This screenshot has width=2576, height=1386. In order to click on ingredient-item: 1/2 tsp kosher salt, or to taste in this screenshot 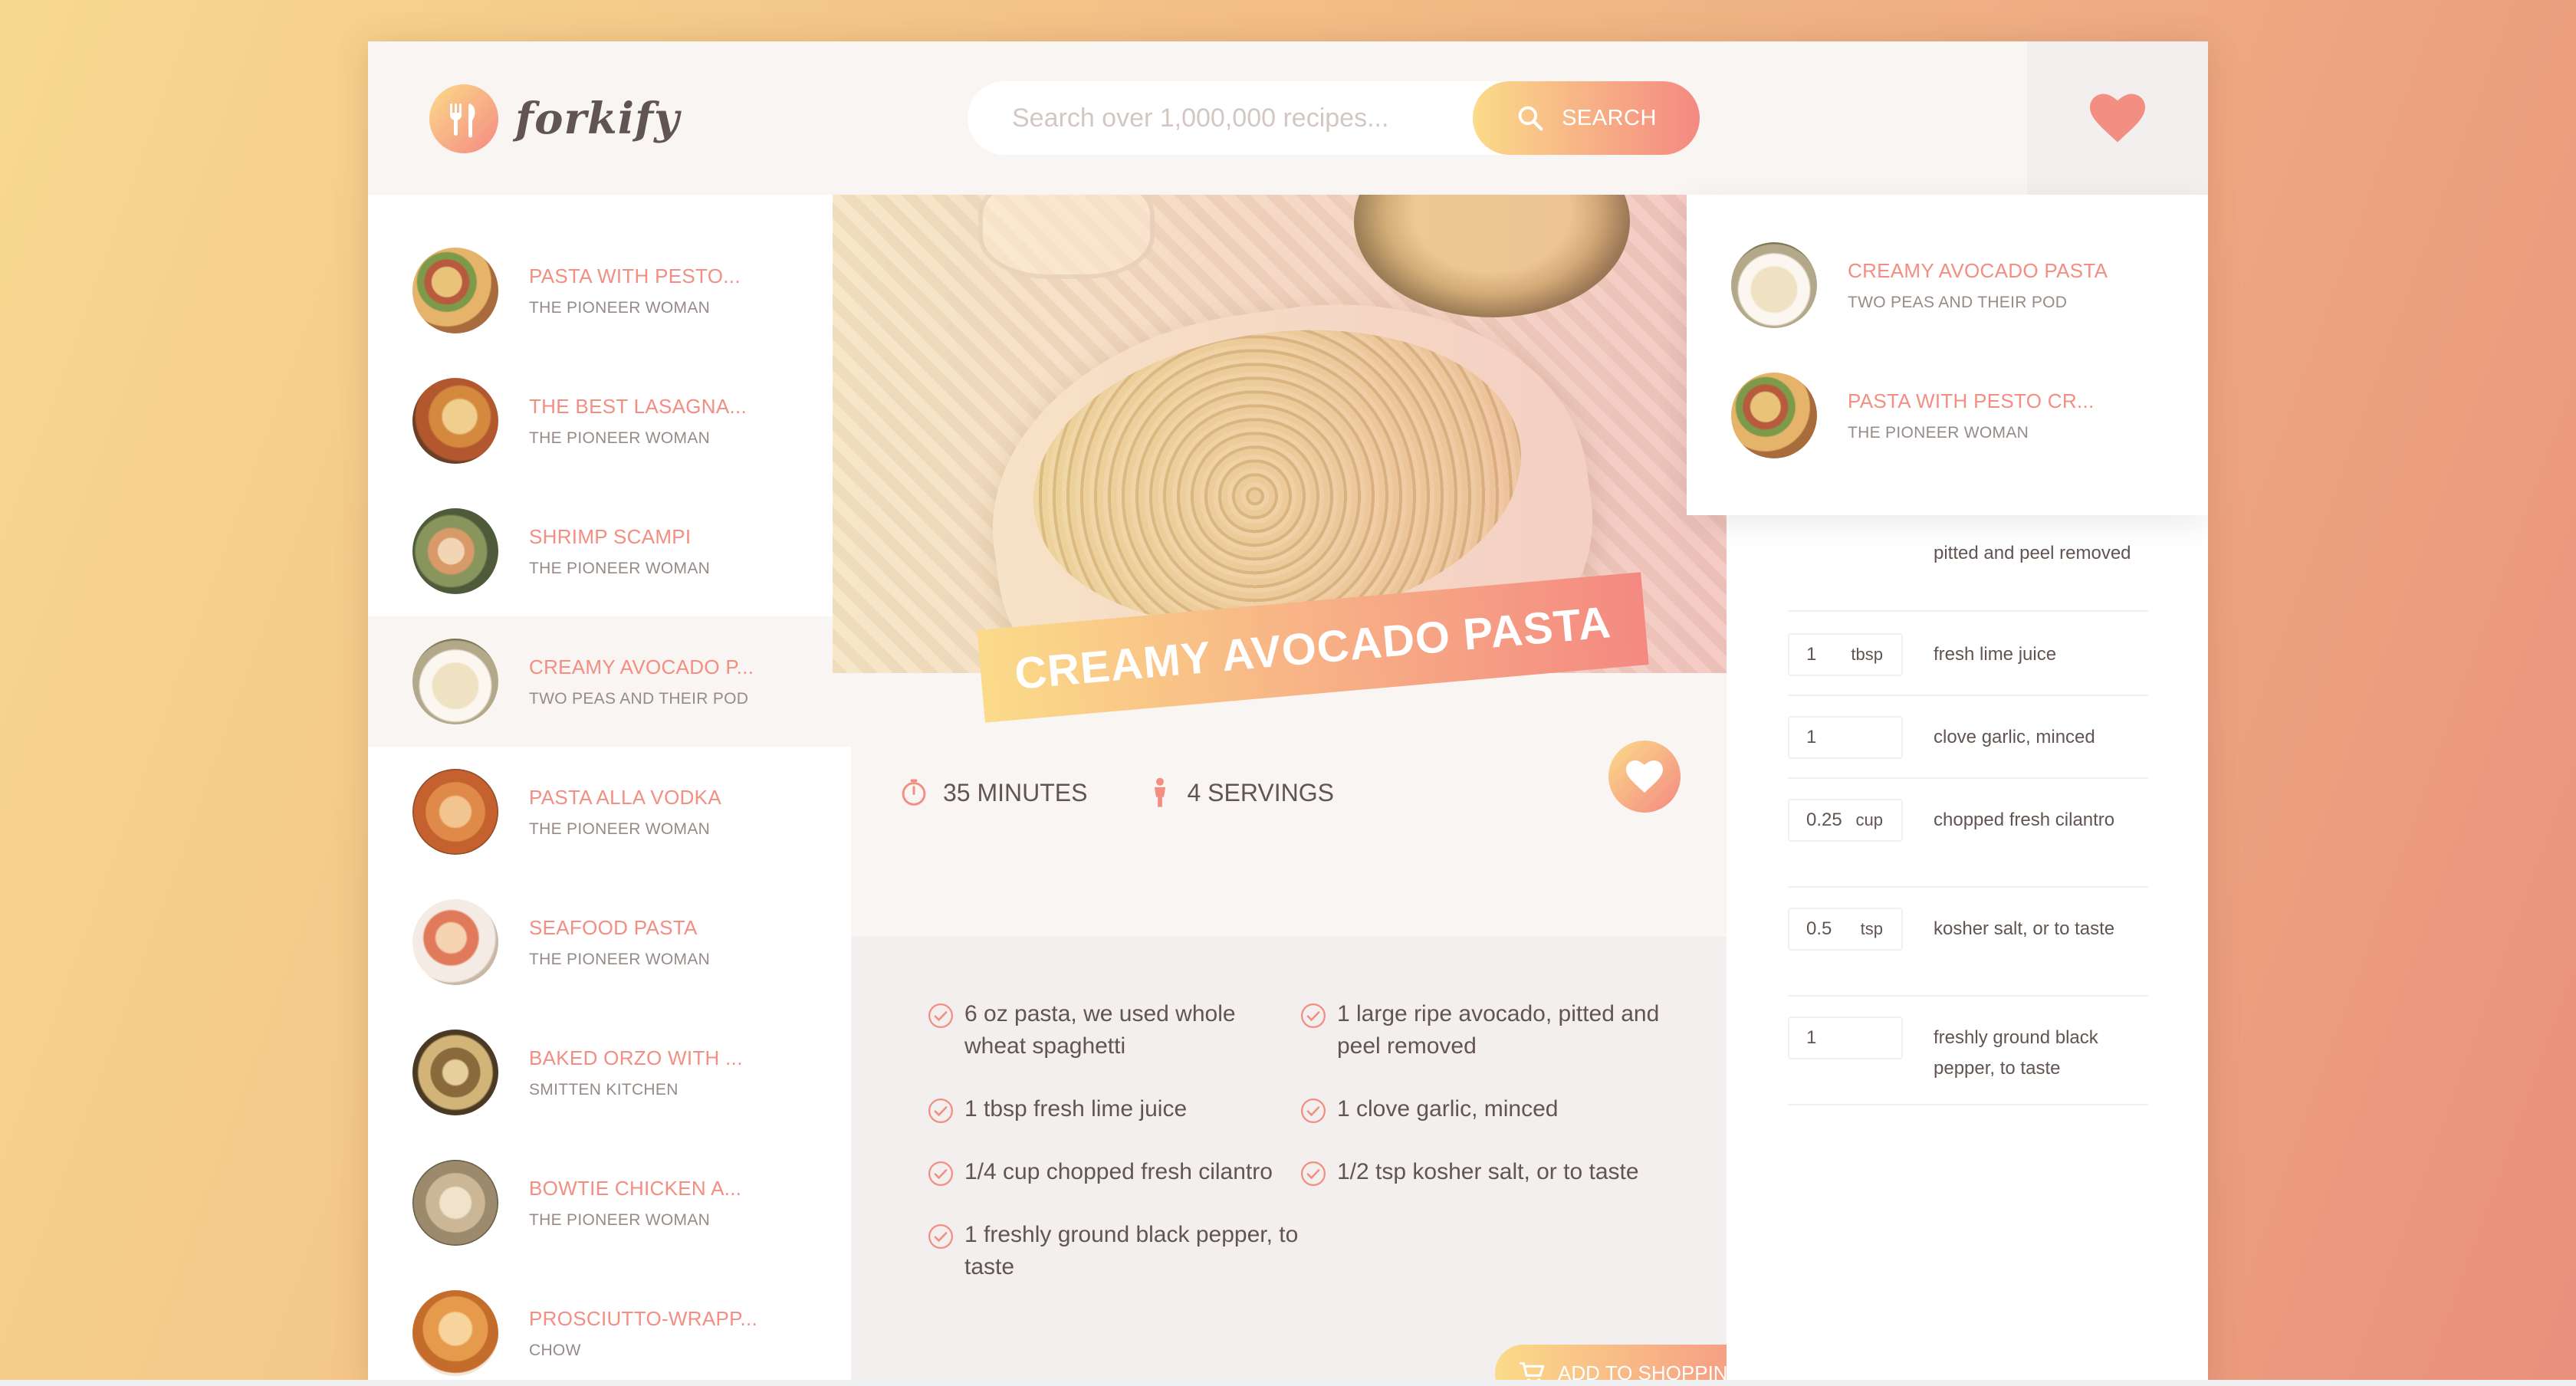, I will do `click(1487, 1172)`.